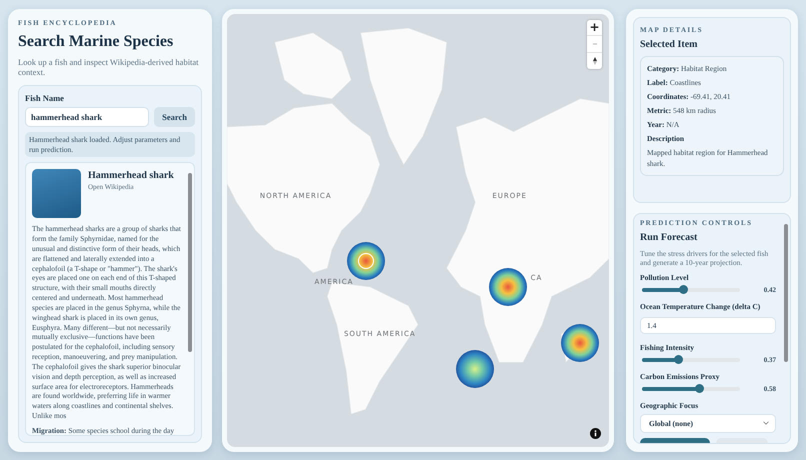 This screenshot has height=460, width=806. What do you see at coordinates (45, 98) in the screenshot?
I see `field-label: Fish Name` at bounding box center [45, 98].